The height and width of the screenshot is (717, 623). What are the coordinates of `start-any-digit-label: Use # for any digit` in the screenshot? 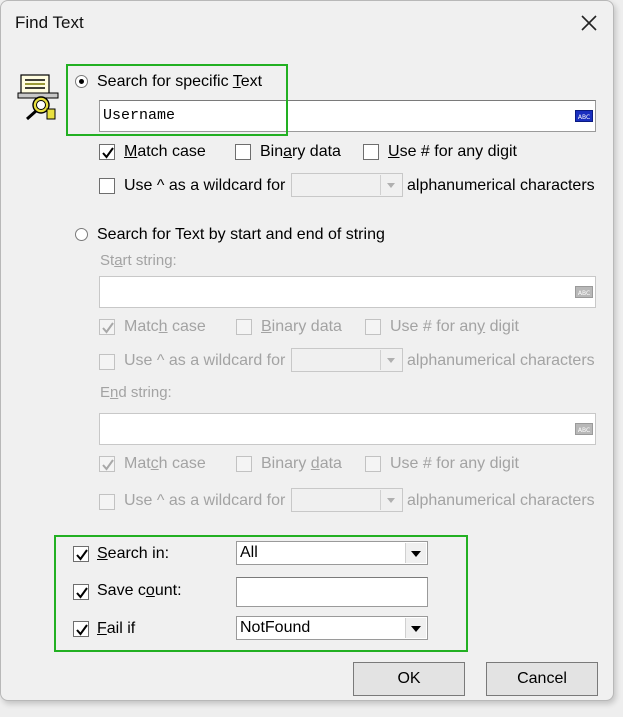 It's located at (454, 327).